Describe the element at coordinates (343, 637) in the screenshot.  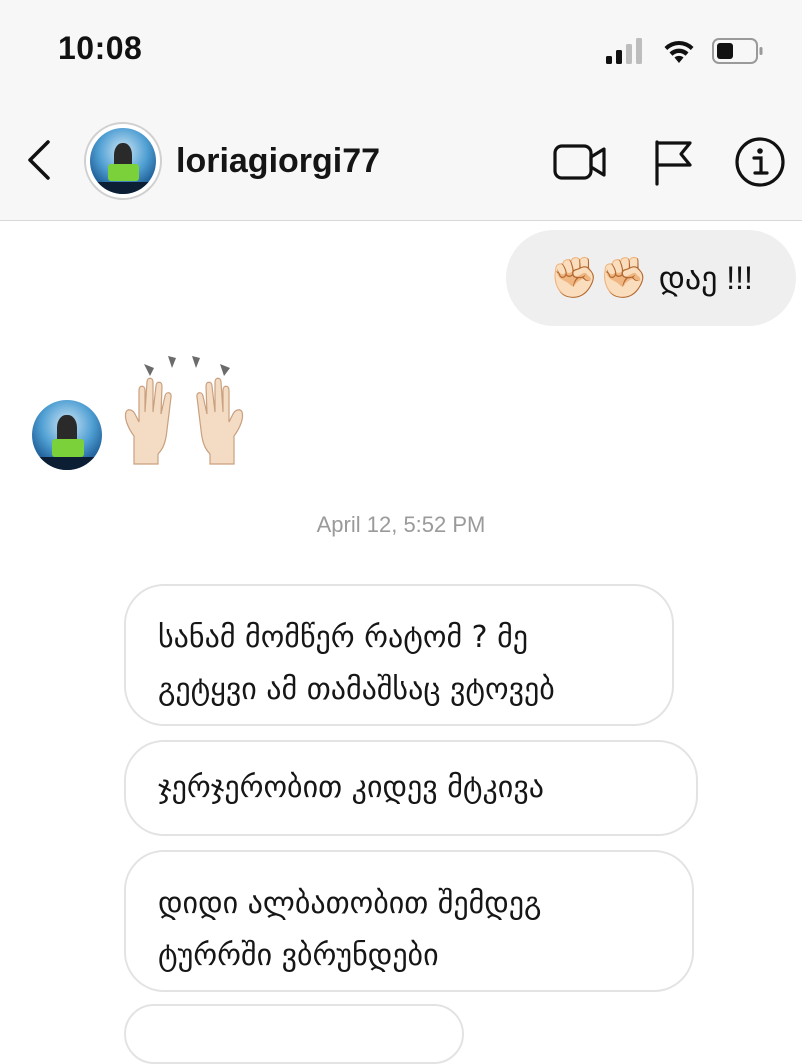
I see `incoming-message-line: სანამ მომწერ რატომ ? მე` at that location.